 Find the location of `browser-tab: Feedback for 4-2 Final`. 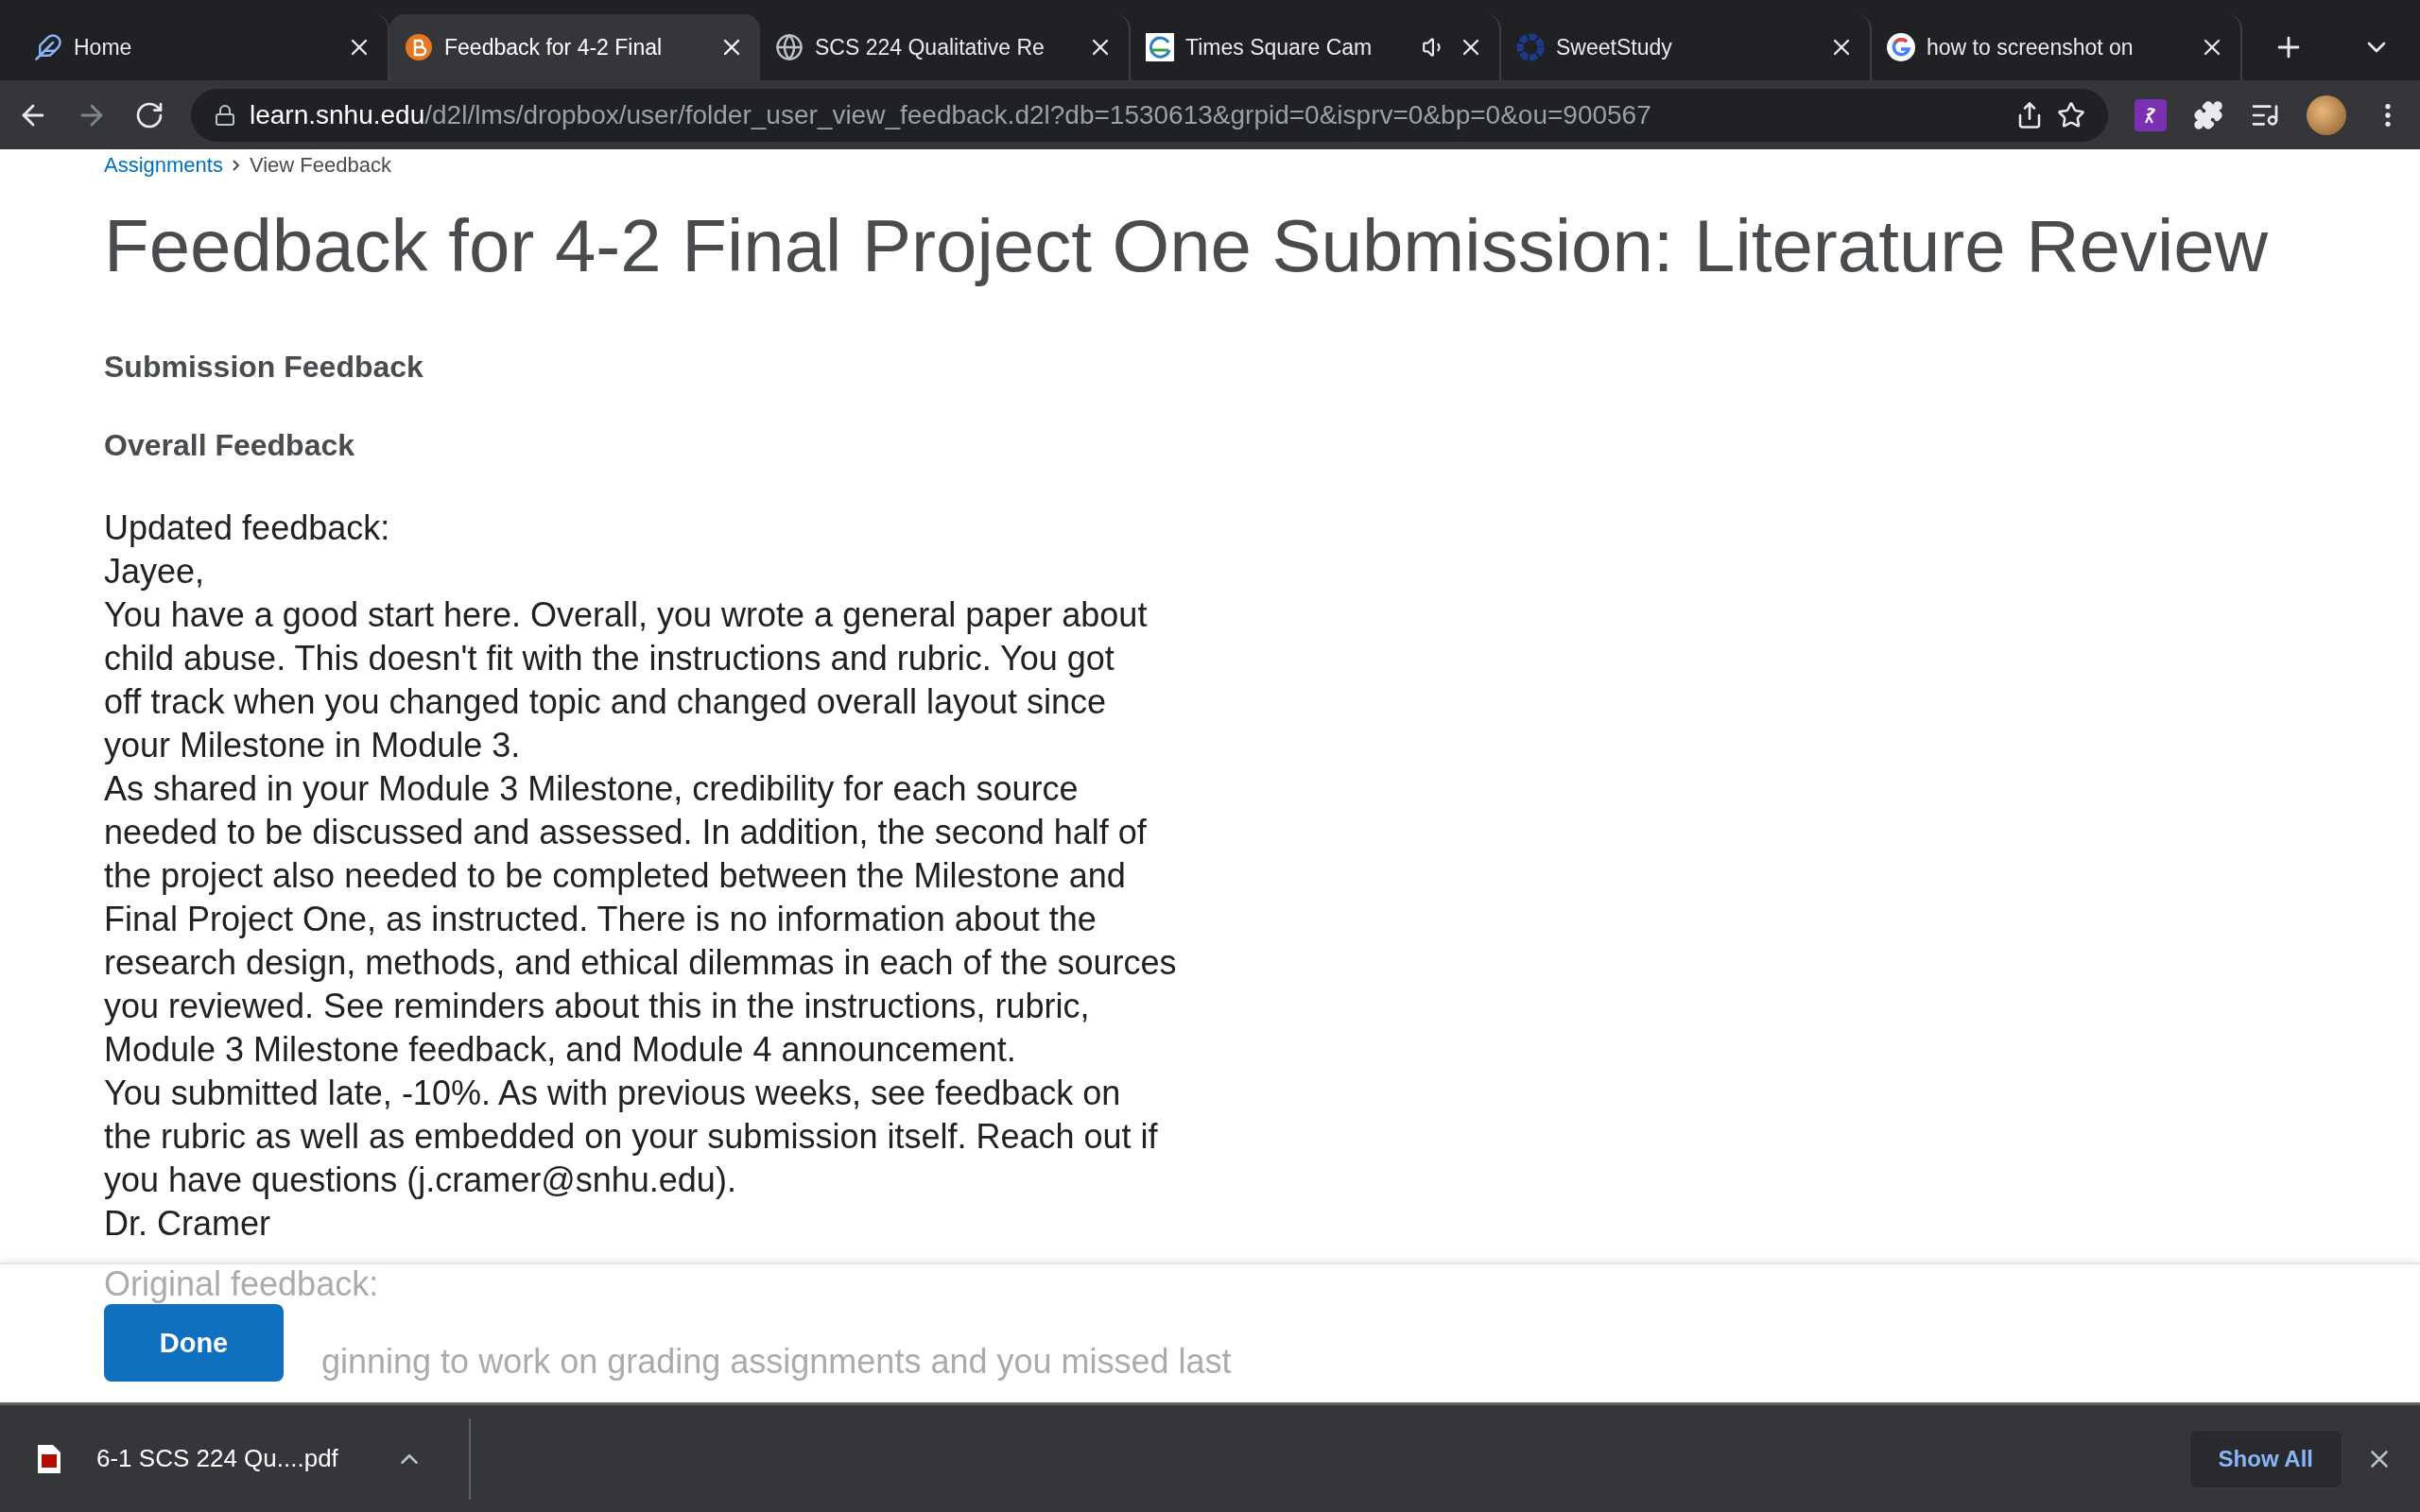

browser-tab: Feedback for 4-2 Final is located at coordinates (575, 47).